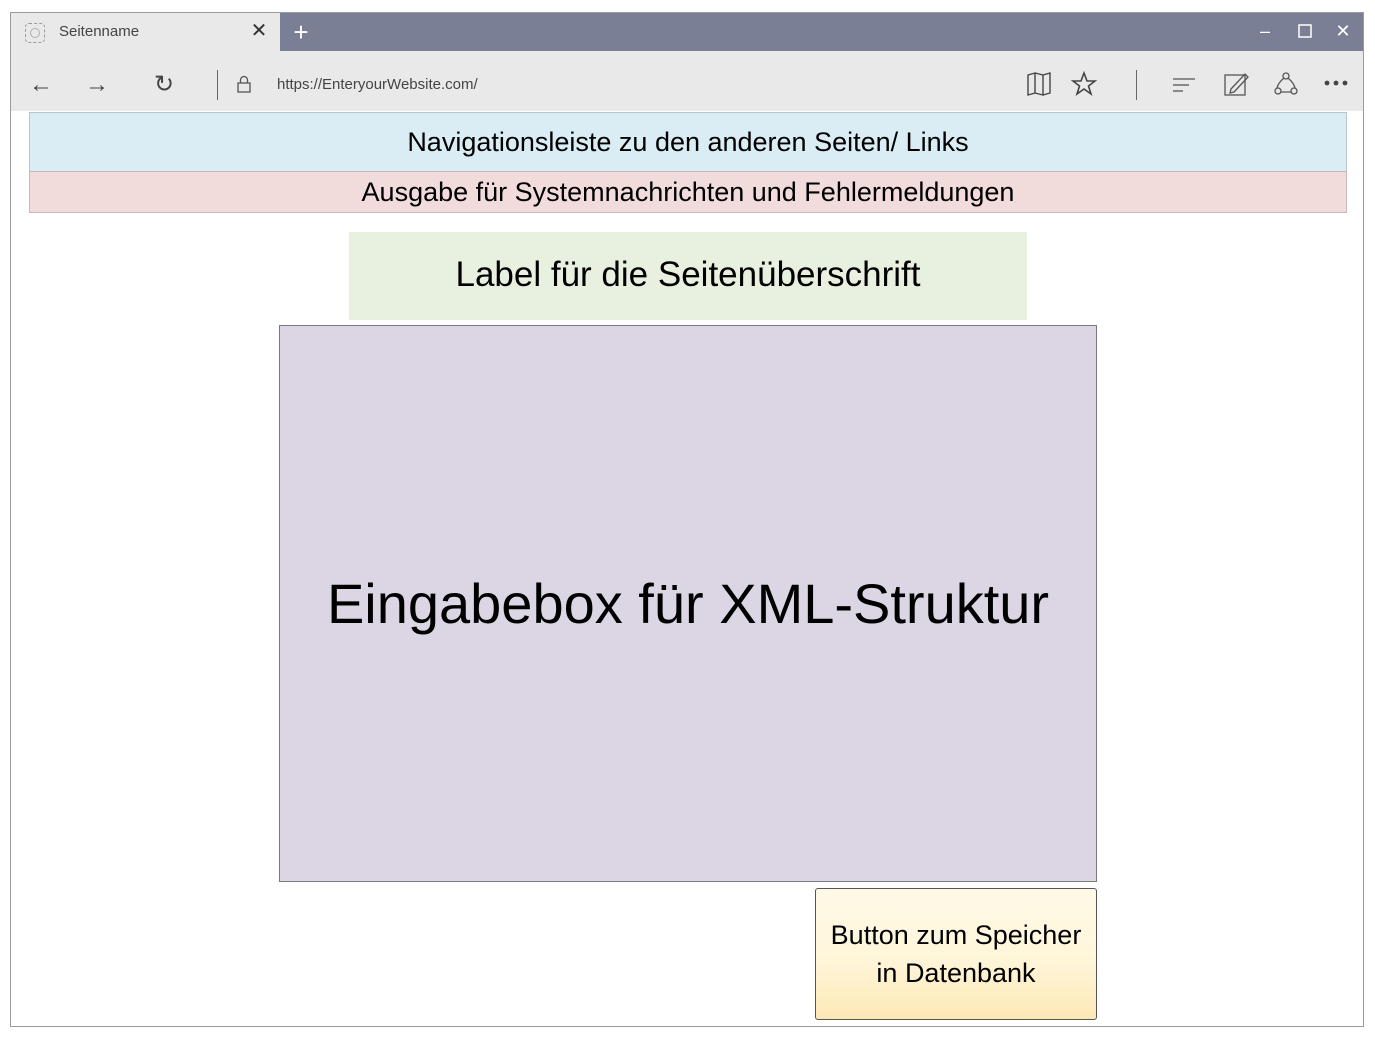 The height and width of the screenshot is (1038, 1375). What do you see at coordinates (259, 31) in the screenshot?
I see `tab-close-icon: ✕` at bounding box center [259, 31].